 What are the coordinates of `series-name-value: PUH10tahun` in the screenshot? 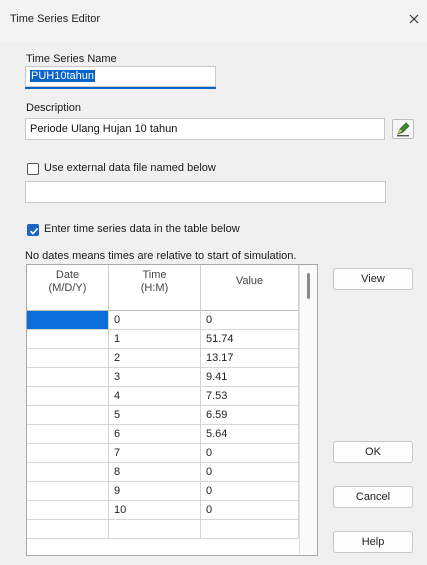 It's located at (62, 76).